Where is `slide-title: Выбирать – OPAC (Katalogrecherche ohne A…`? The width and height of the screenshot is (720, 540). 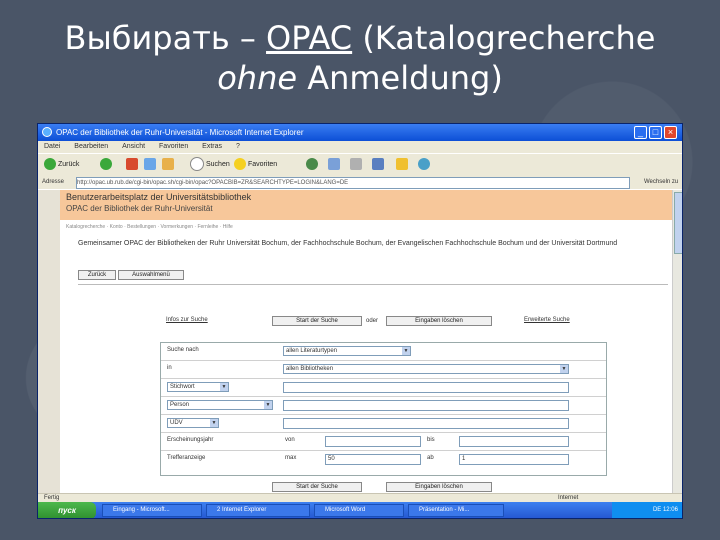 slide-title: Выбирать – OPAC (Katalogrecherche ohne A… is located at coordinates (360, 58).